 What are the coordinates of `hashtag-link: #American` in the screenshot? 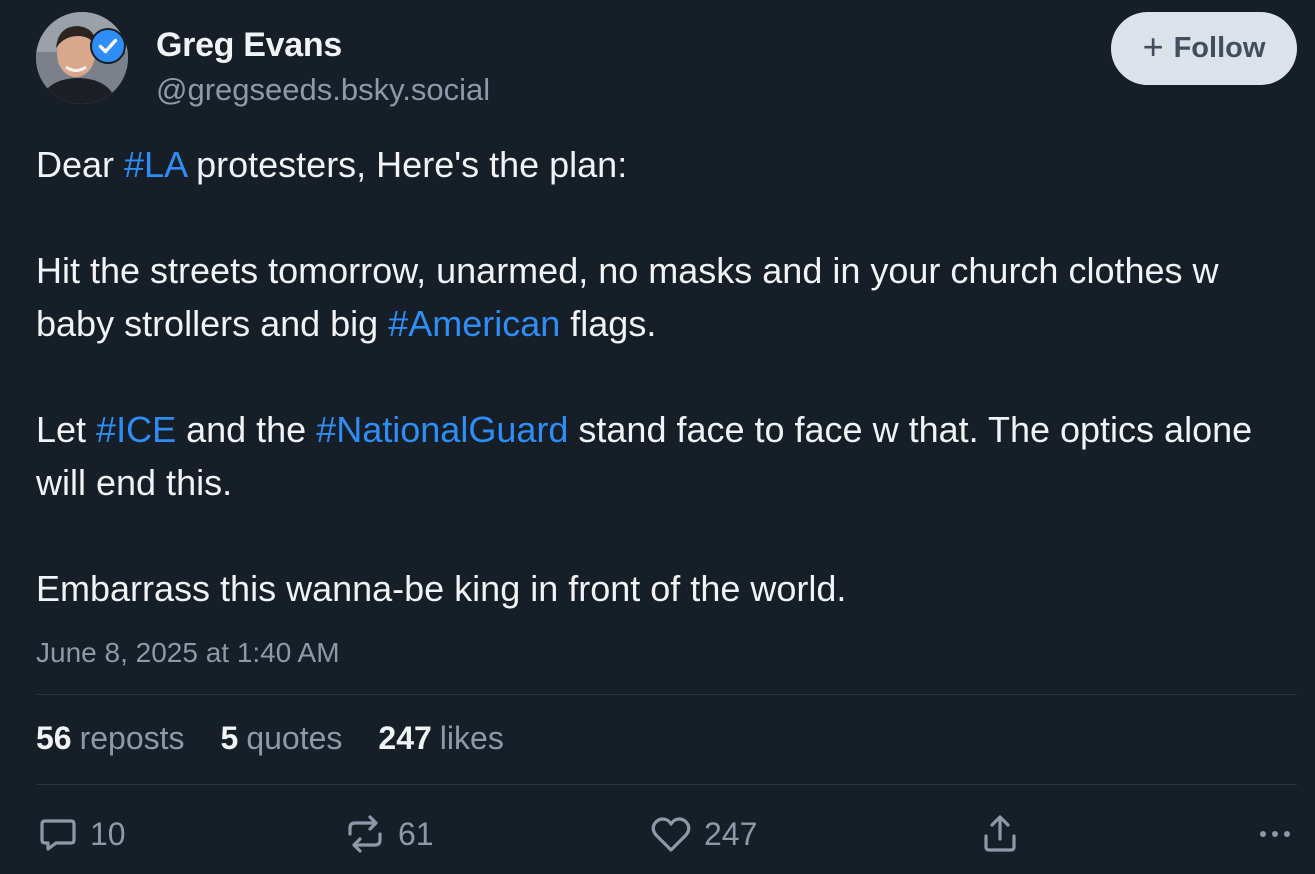 It's located at (474, 323).